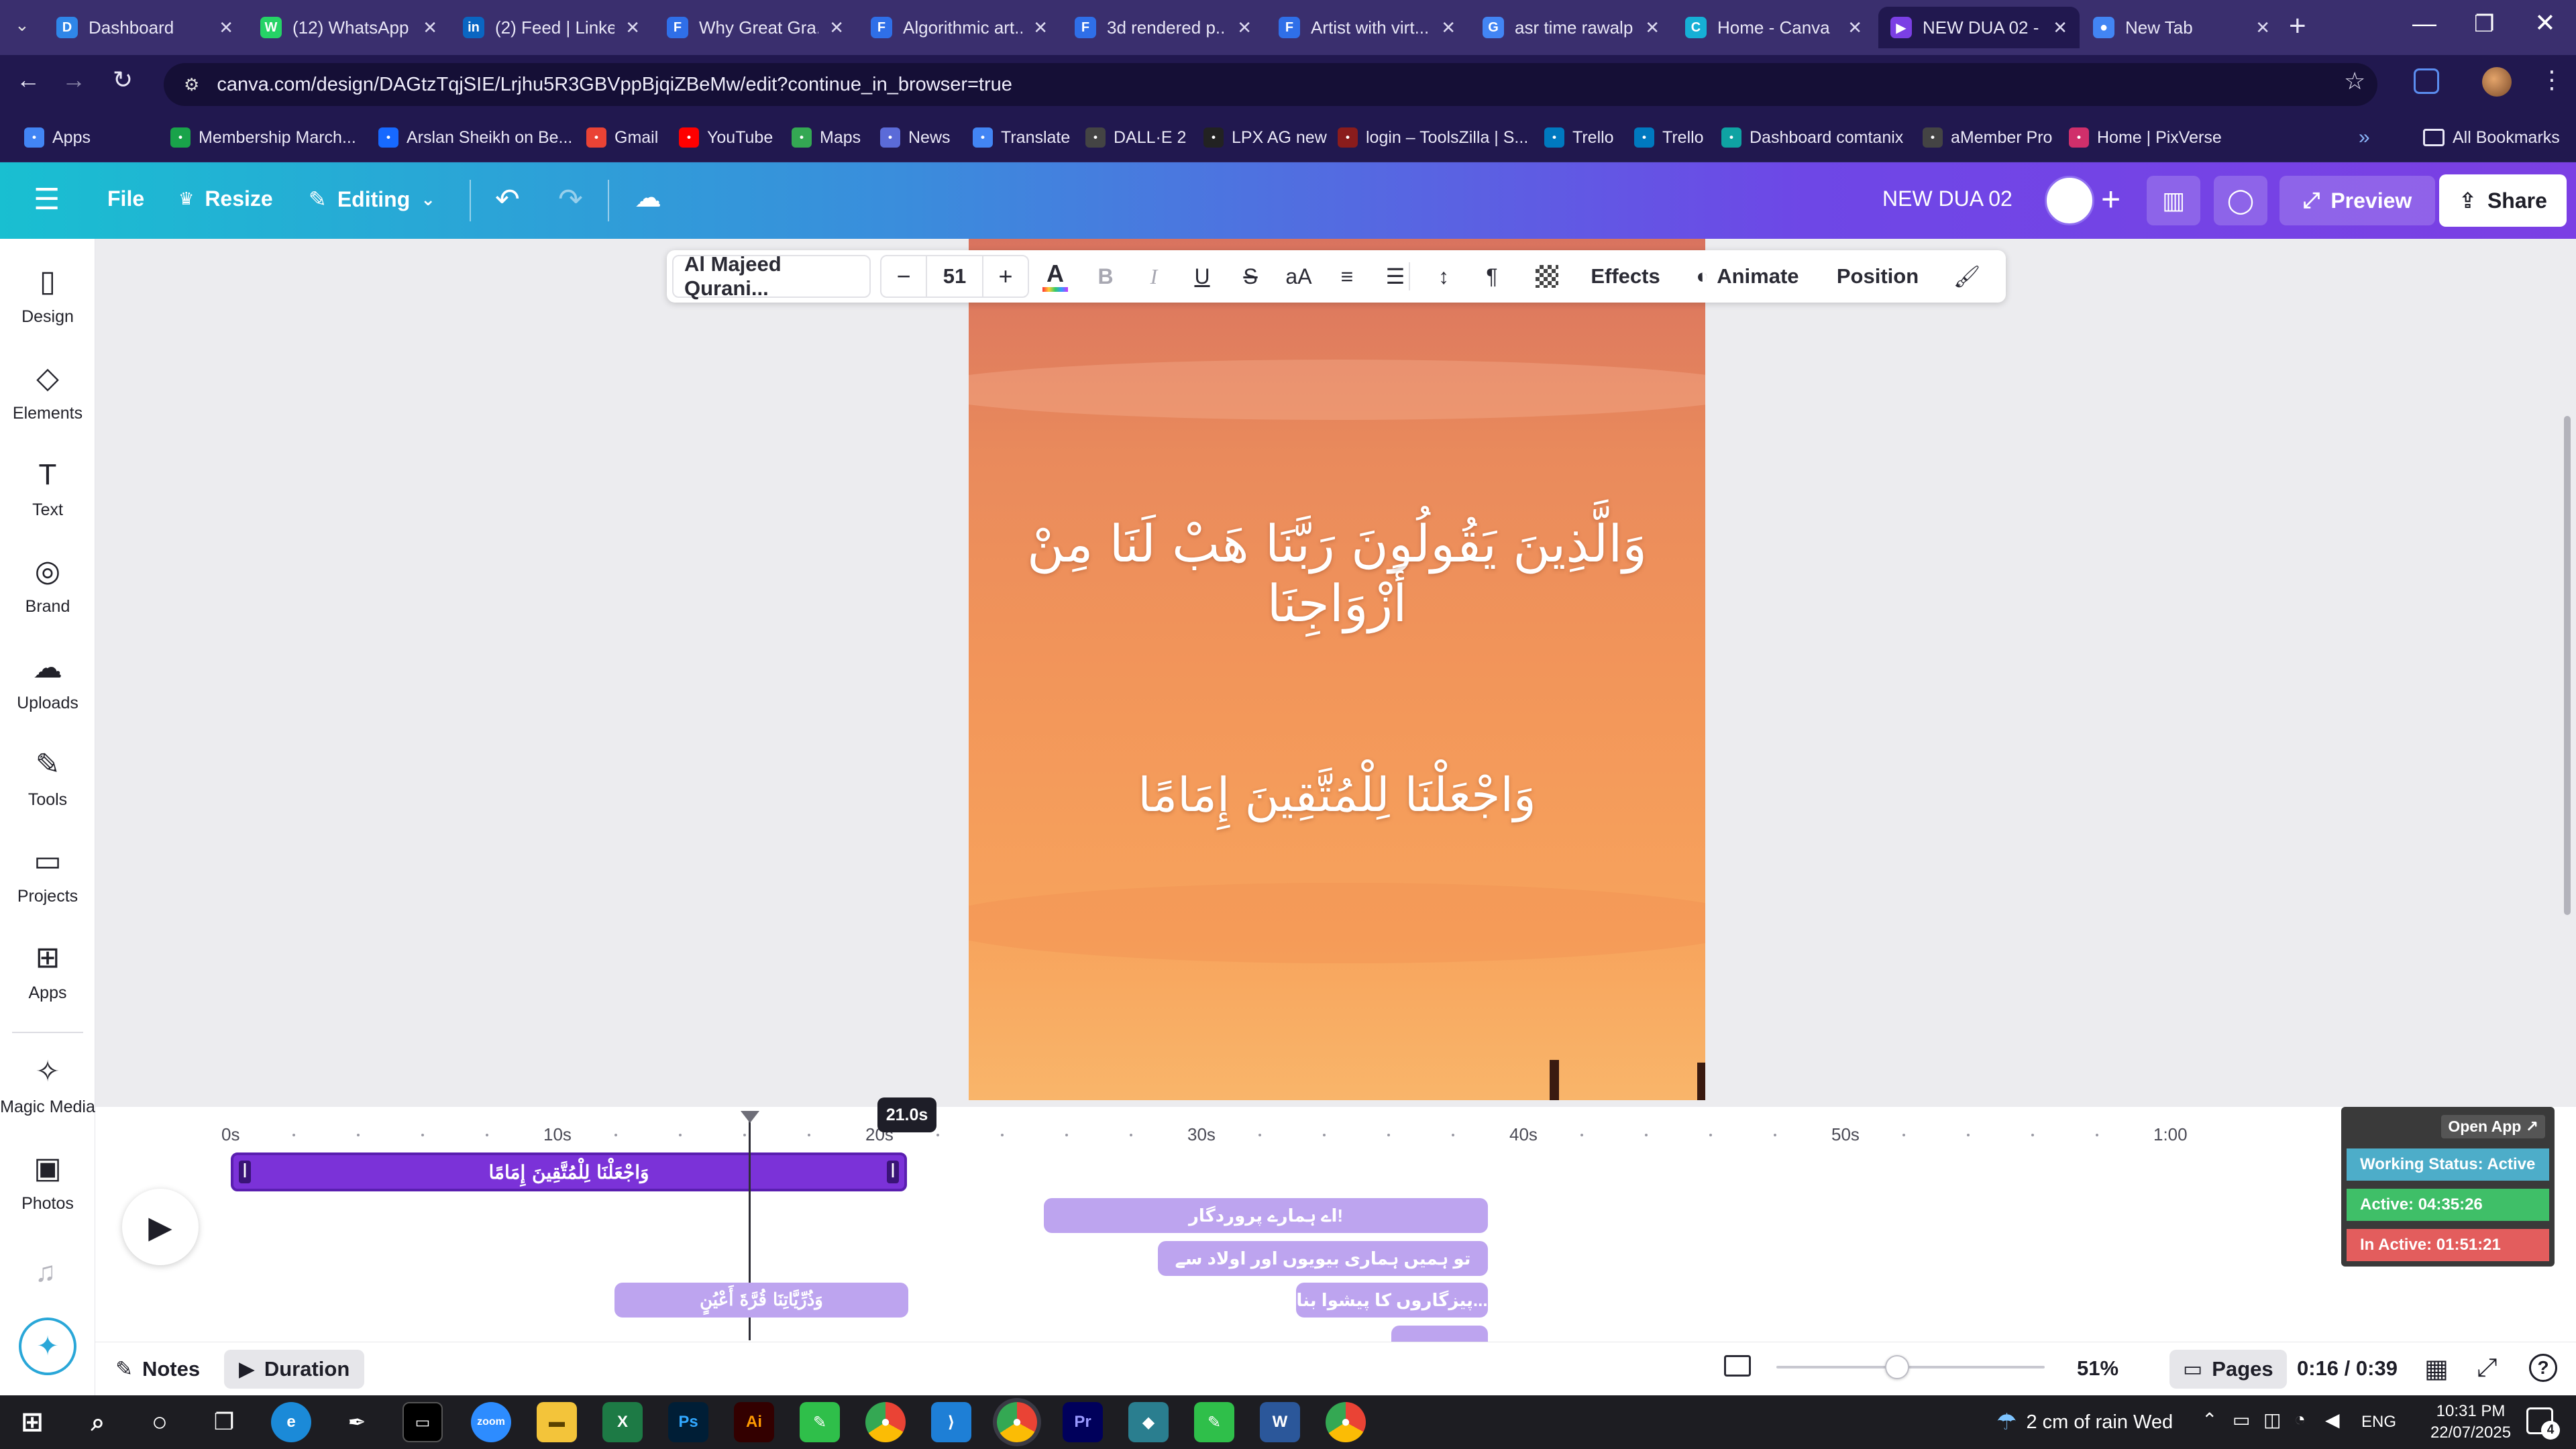  What do you see at coordinates (2364, 137) in the screenshot?
I see `more-bookmarks-icon: »` at bounding box center [2364, 137].